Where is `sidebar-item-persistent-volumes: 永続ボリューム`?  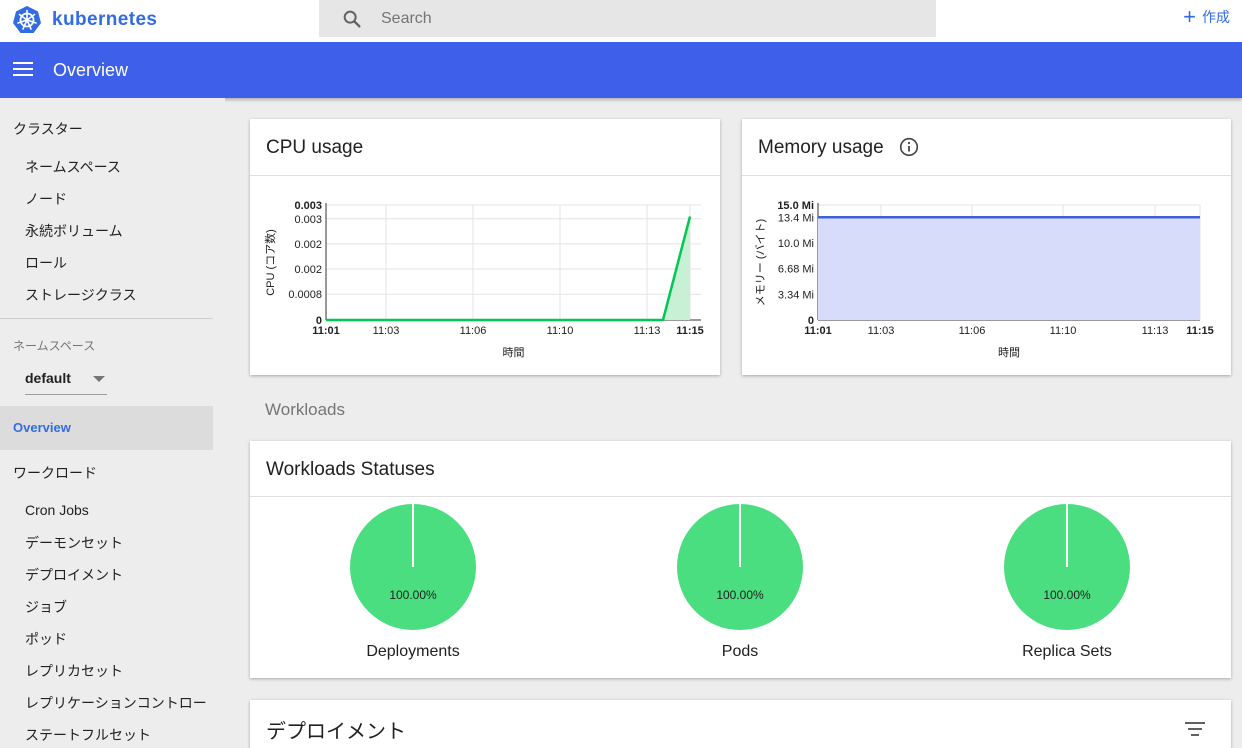
sidebar-item-persistent-volumes: 永続ボリューム is located at coordinates (74, 231).